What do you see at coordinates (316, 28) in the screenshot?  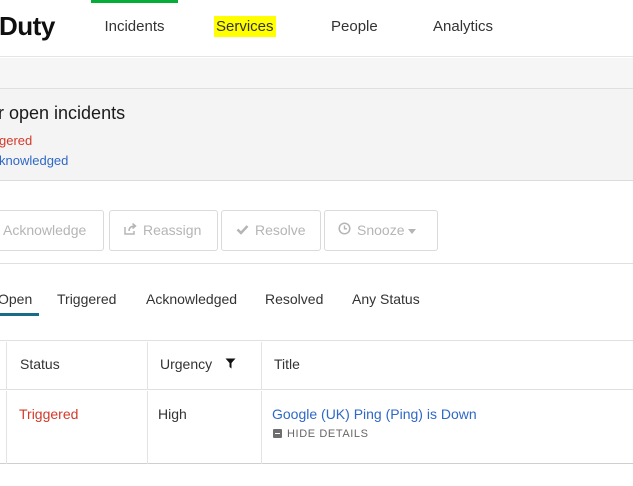 I see `top-nav: Duty Incidents Services People Analytics` at bounding box center [316, 28].